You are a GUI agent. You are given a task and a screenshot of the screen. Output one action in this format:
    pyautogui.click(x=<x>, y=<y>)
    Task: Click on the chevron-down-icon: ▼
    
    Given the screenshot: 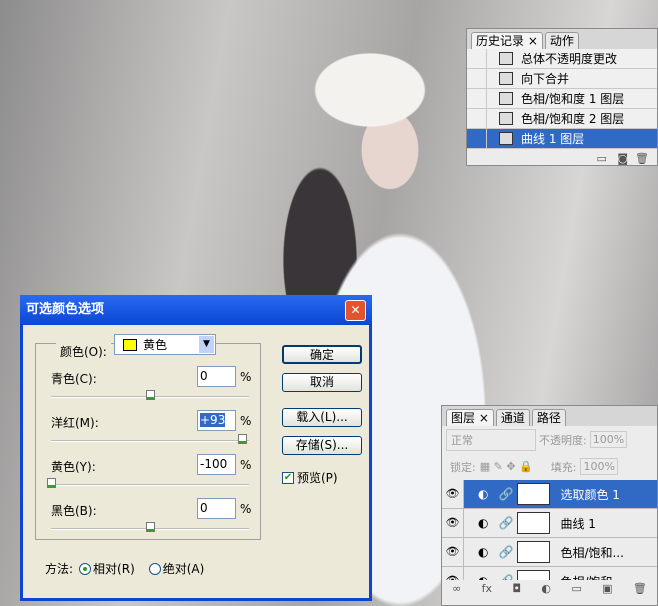 What is the action you would take?
    pyautogui.click(x=206, y=344)
    